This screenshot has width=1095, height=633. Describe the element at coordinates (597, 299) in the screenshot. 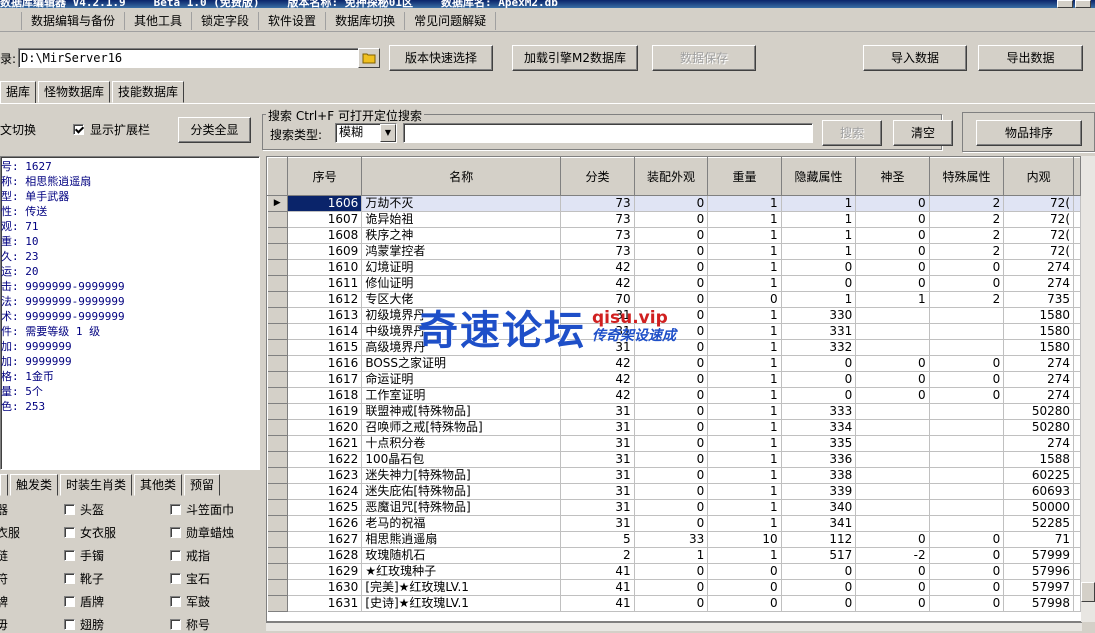

I see `table-cell: 70` at that location.